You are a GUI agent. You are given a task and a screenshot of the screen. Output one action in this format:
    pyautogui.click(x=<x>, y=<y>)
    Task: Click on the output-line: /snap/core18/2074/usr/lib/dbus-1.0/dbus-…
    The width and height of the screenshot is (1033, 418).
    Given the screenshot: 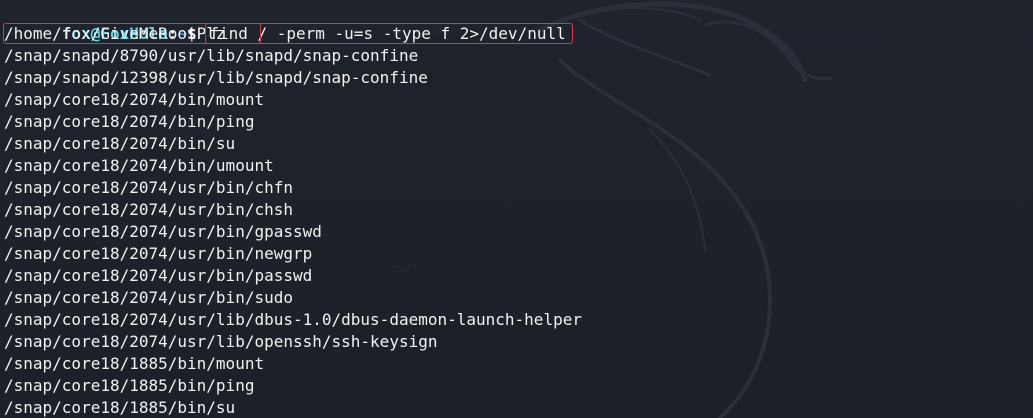 What is the action you would take?
    pyautogui.click(x=293, y=319)
    